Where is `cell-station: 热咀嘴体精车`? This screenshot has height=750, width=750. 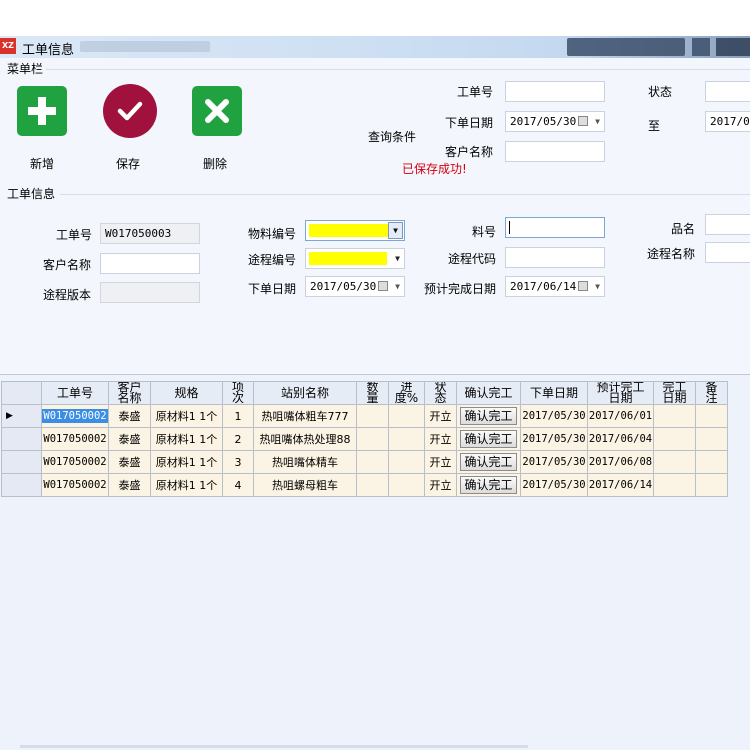 cell-station: 热咀嘴体精车 is located at coordinates (305, 462).